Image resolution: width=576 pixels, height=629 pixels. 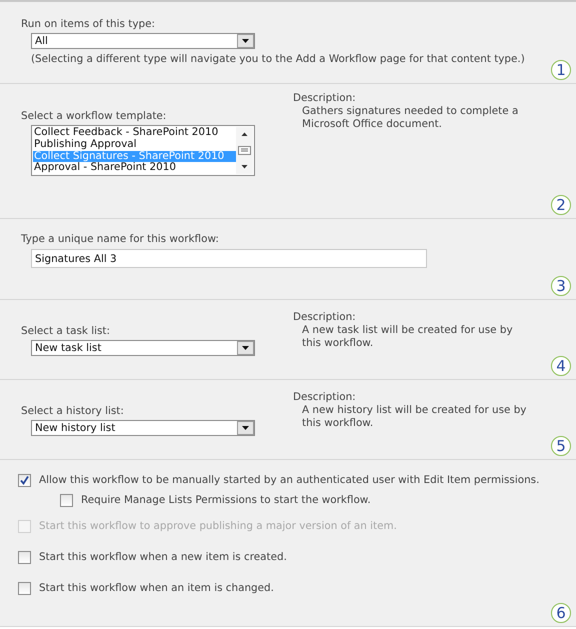 I want to click on checkbox-label: Require Manage Lists Permissions to start the workflow., so click(x=226, y=500).